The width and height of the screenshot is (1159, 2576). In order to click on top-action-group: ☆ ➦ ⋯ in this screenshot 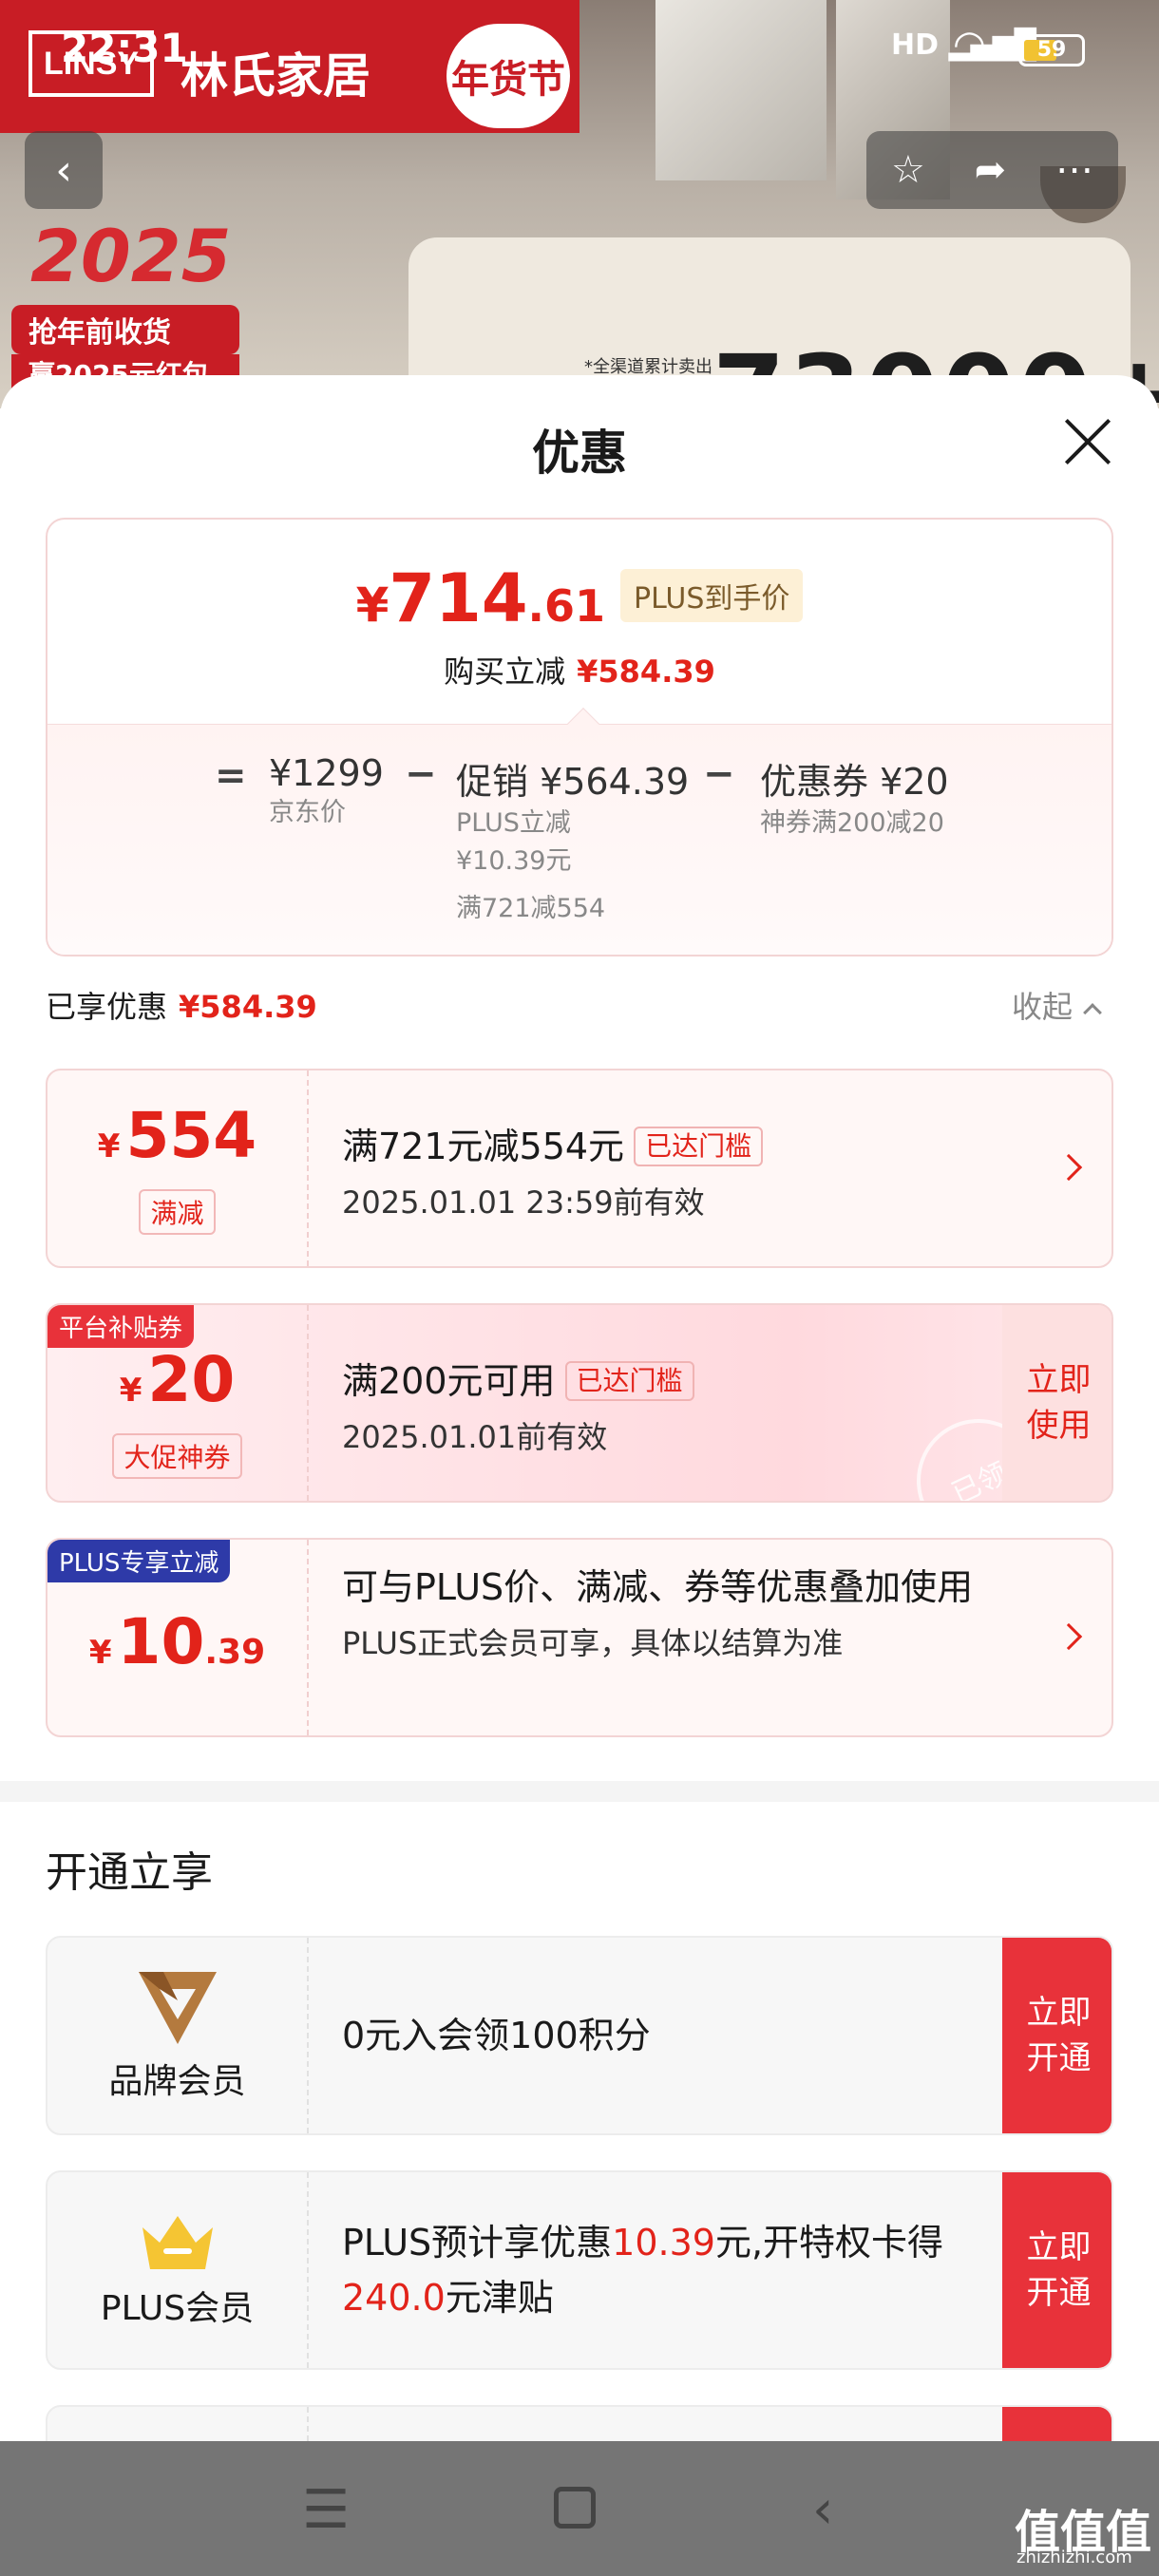, I will do `click(992, 170)`.